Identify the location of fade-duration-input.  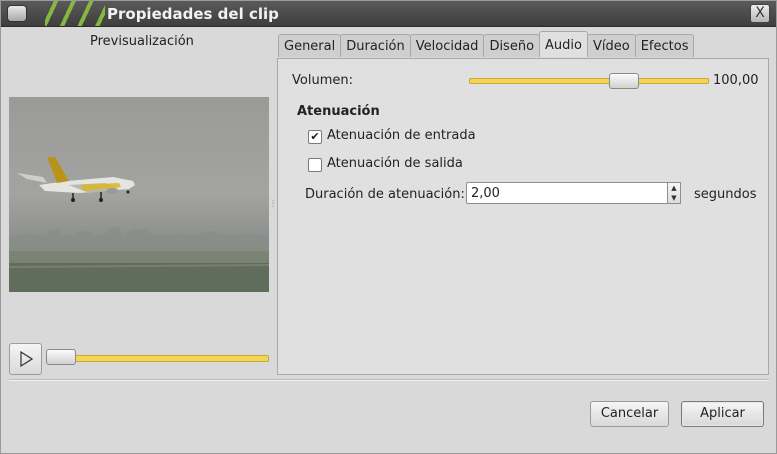
(567, 193).